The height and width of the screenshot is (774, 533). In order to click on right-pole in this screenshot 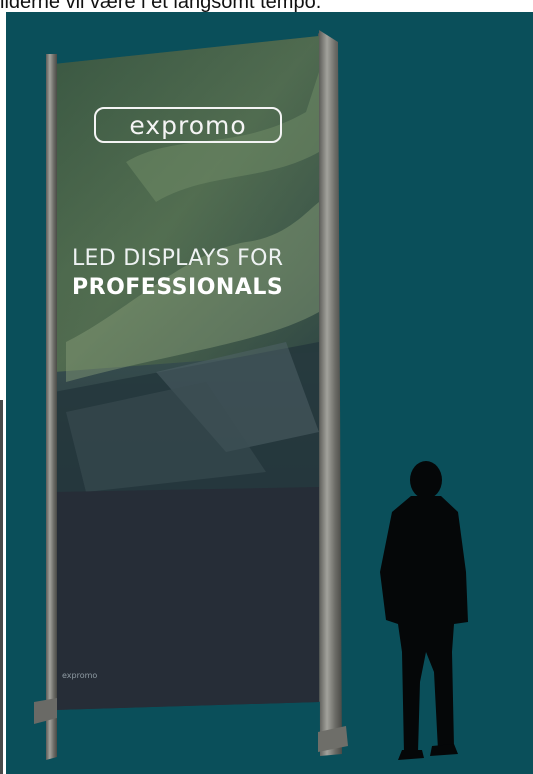, I will do `click(330, 393)`.